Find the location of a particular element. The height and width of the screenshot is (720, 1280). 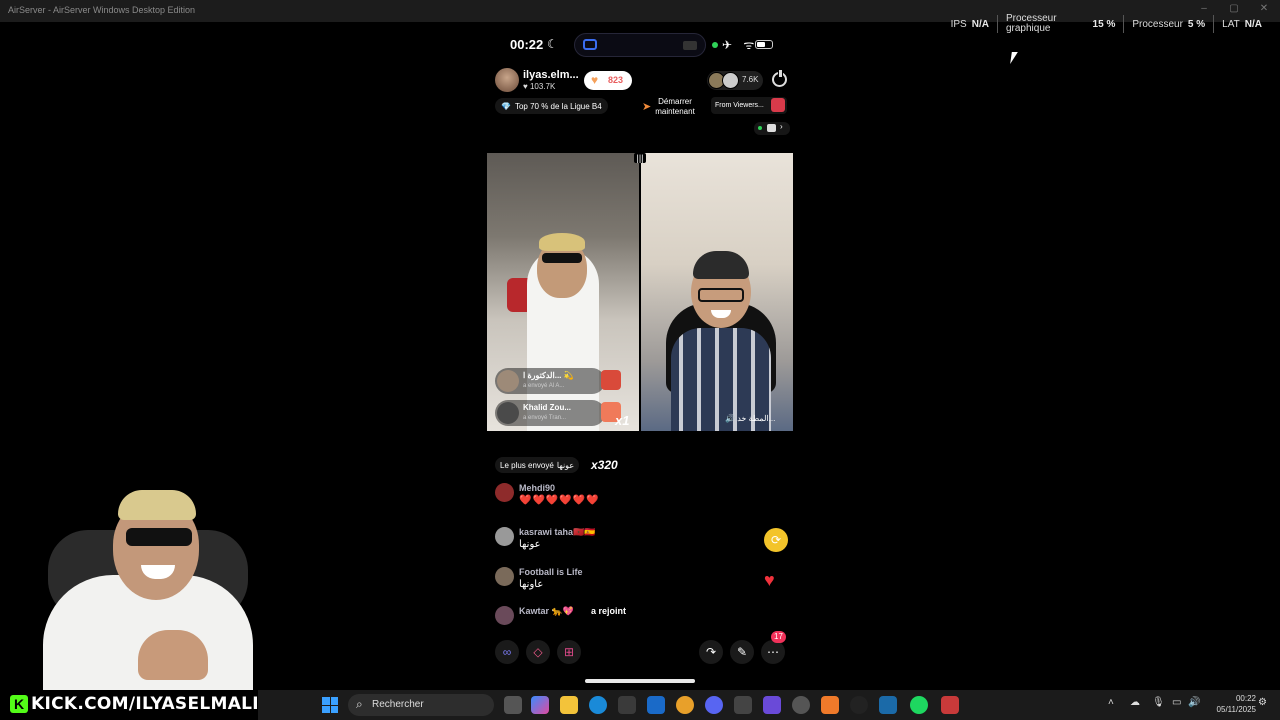

home-indicator is located at coordinates (640, 681).